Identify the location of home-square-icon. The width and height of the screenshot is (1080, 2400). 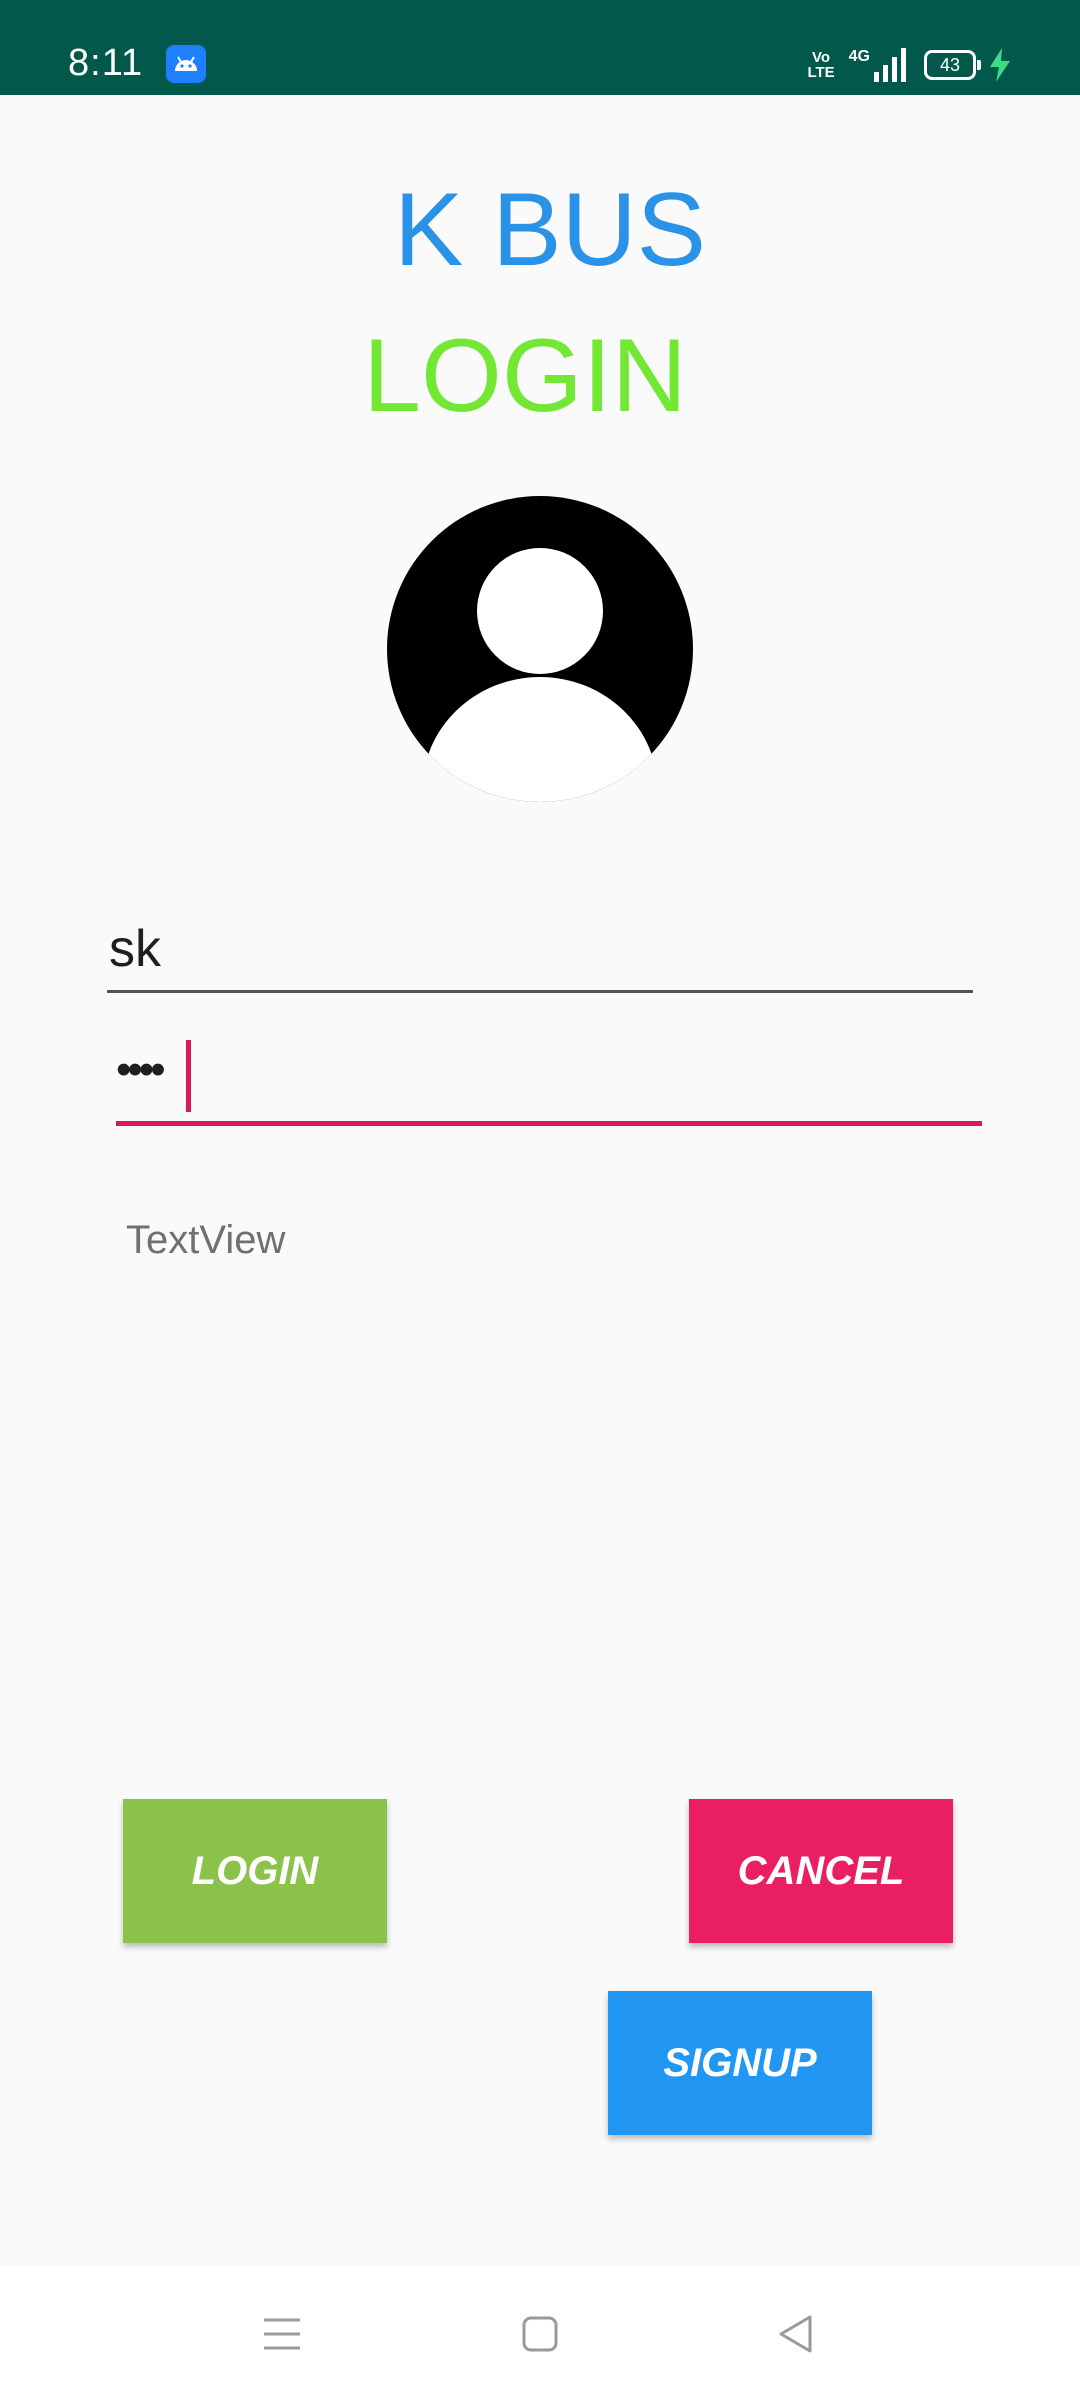
(540, 2334).